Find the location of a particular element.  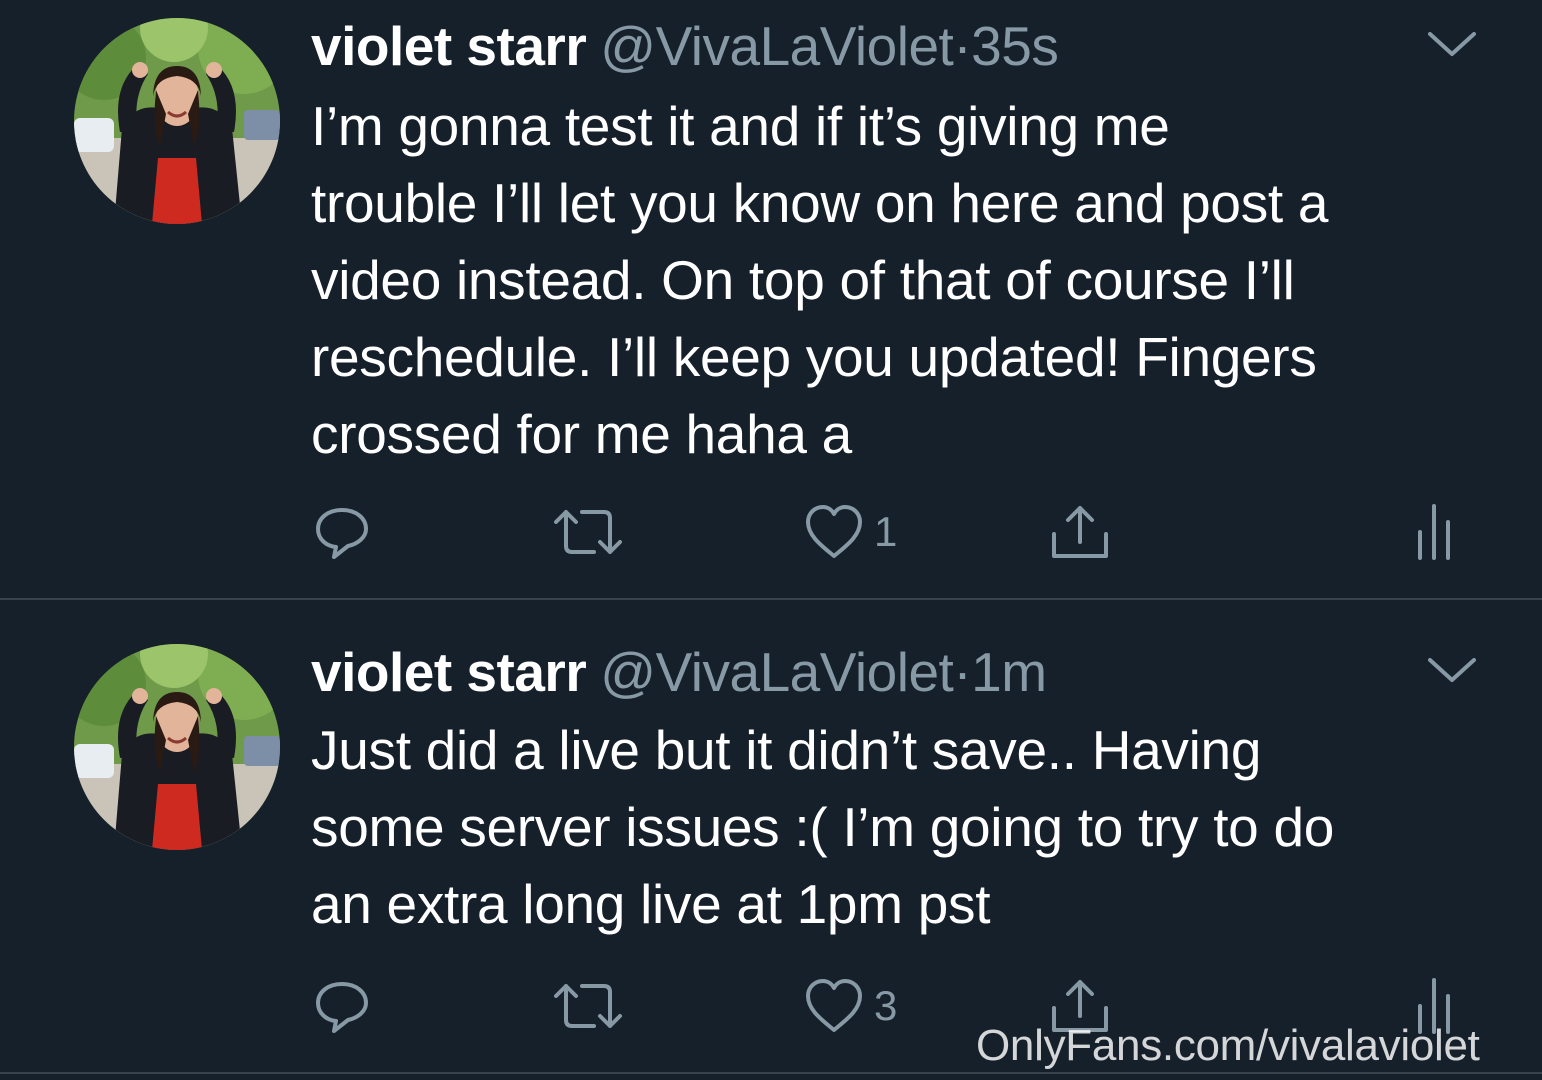

analytics-icon is located at coordinates (1434, 532).